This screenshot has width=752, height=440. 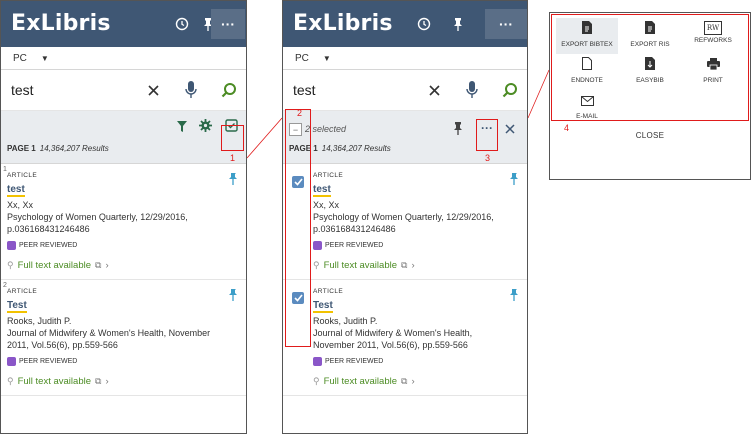 What do you see at coordinates (233, 158) in the screenshot?
I see `callout-number-1: 1` at bounding box center [233, 158].